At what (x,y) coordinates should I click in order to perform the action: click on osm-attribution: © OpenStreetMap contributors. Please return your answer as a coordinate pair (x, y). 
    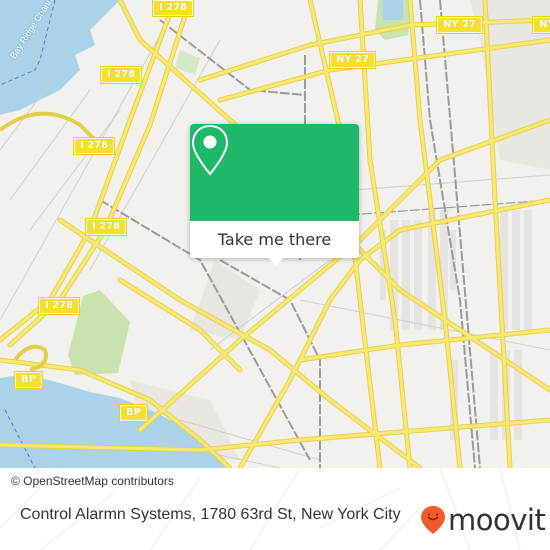
    Looking at the image, I should click on (90, 481).